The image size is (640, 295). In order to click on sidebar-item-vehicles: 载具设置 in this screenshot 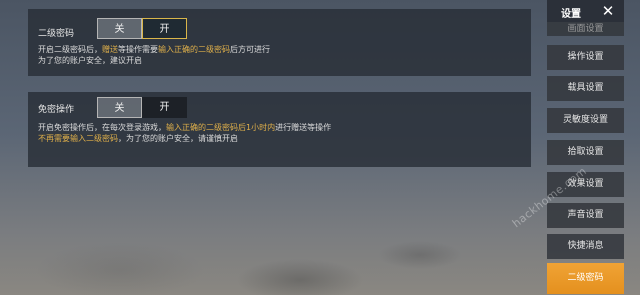, I will do `click(585, 88)`.